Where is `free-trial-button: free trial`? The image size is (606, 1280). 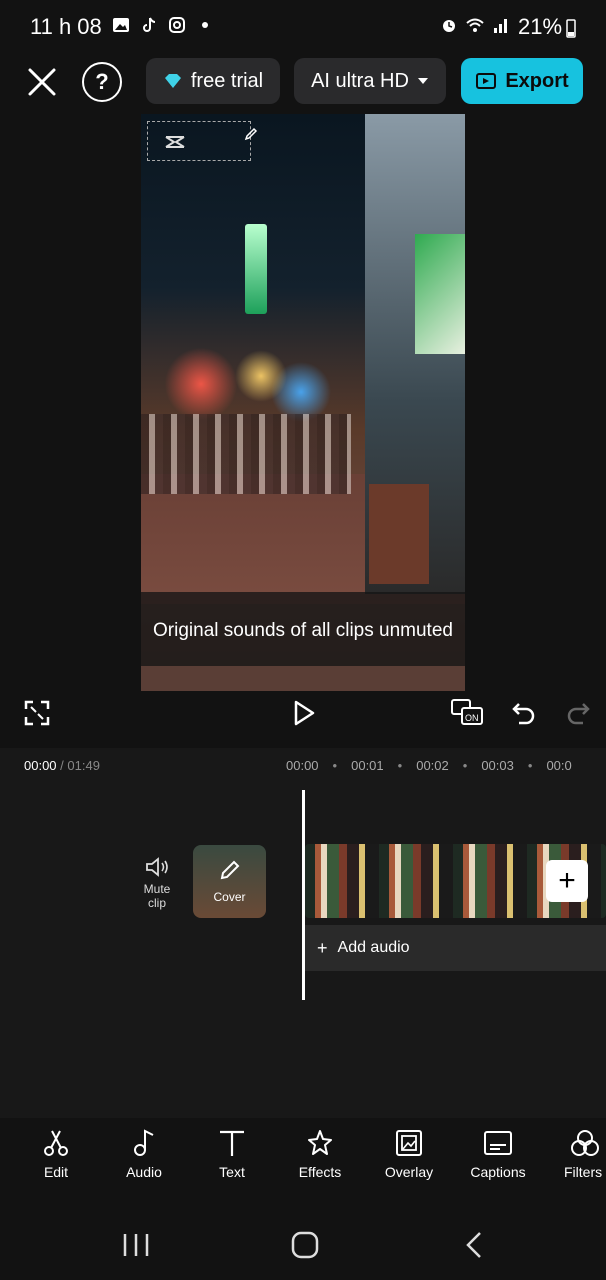
free-trial-button: free trial is located at coordinates (213, 81).